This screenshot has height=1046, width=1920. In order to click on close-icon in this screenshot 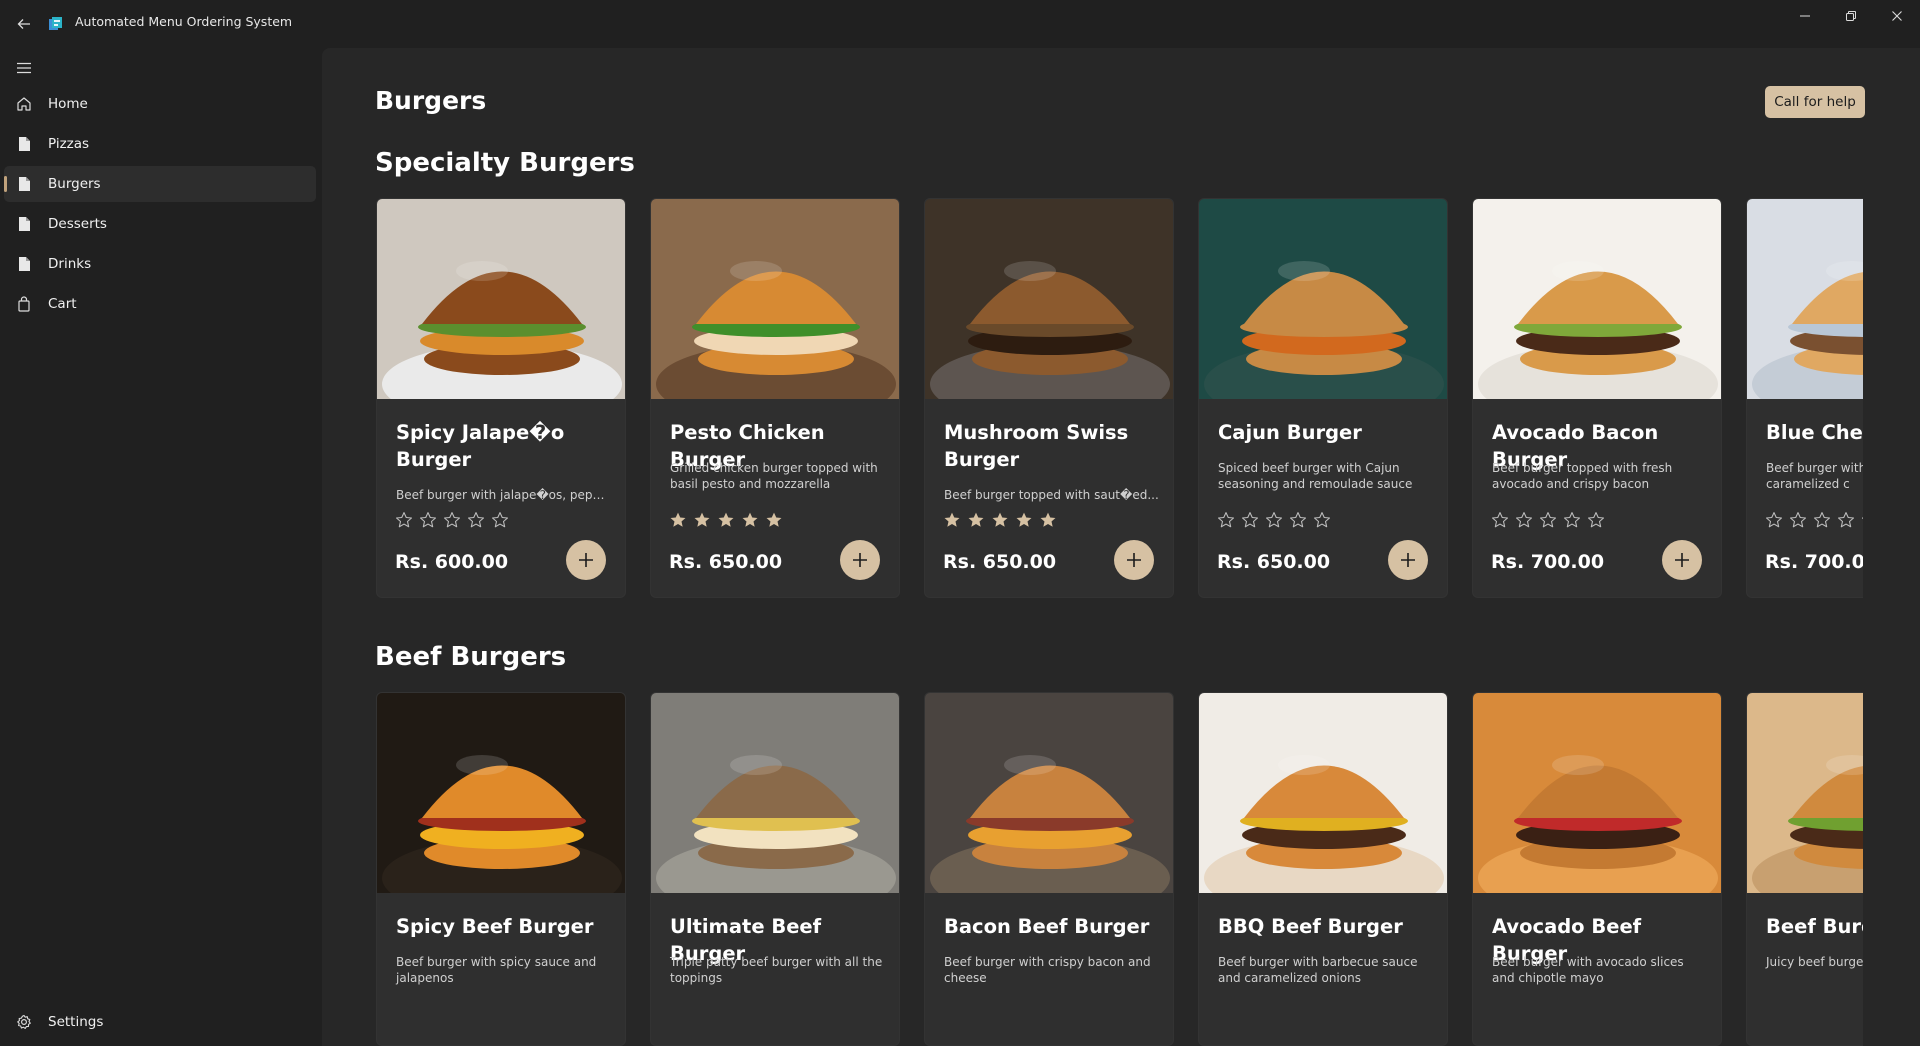, I will do `click(1897, 16)`.